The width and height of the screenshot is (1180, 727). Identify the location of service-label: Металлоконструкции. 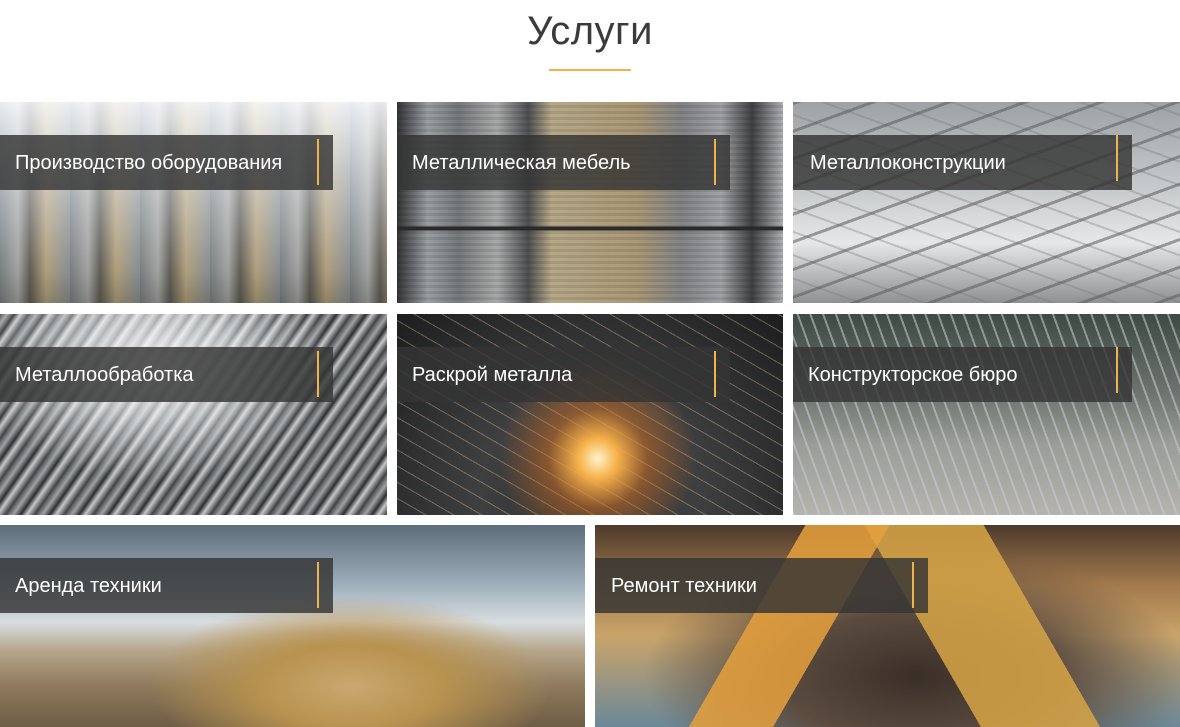
(908, 162).